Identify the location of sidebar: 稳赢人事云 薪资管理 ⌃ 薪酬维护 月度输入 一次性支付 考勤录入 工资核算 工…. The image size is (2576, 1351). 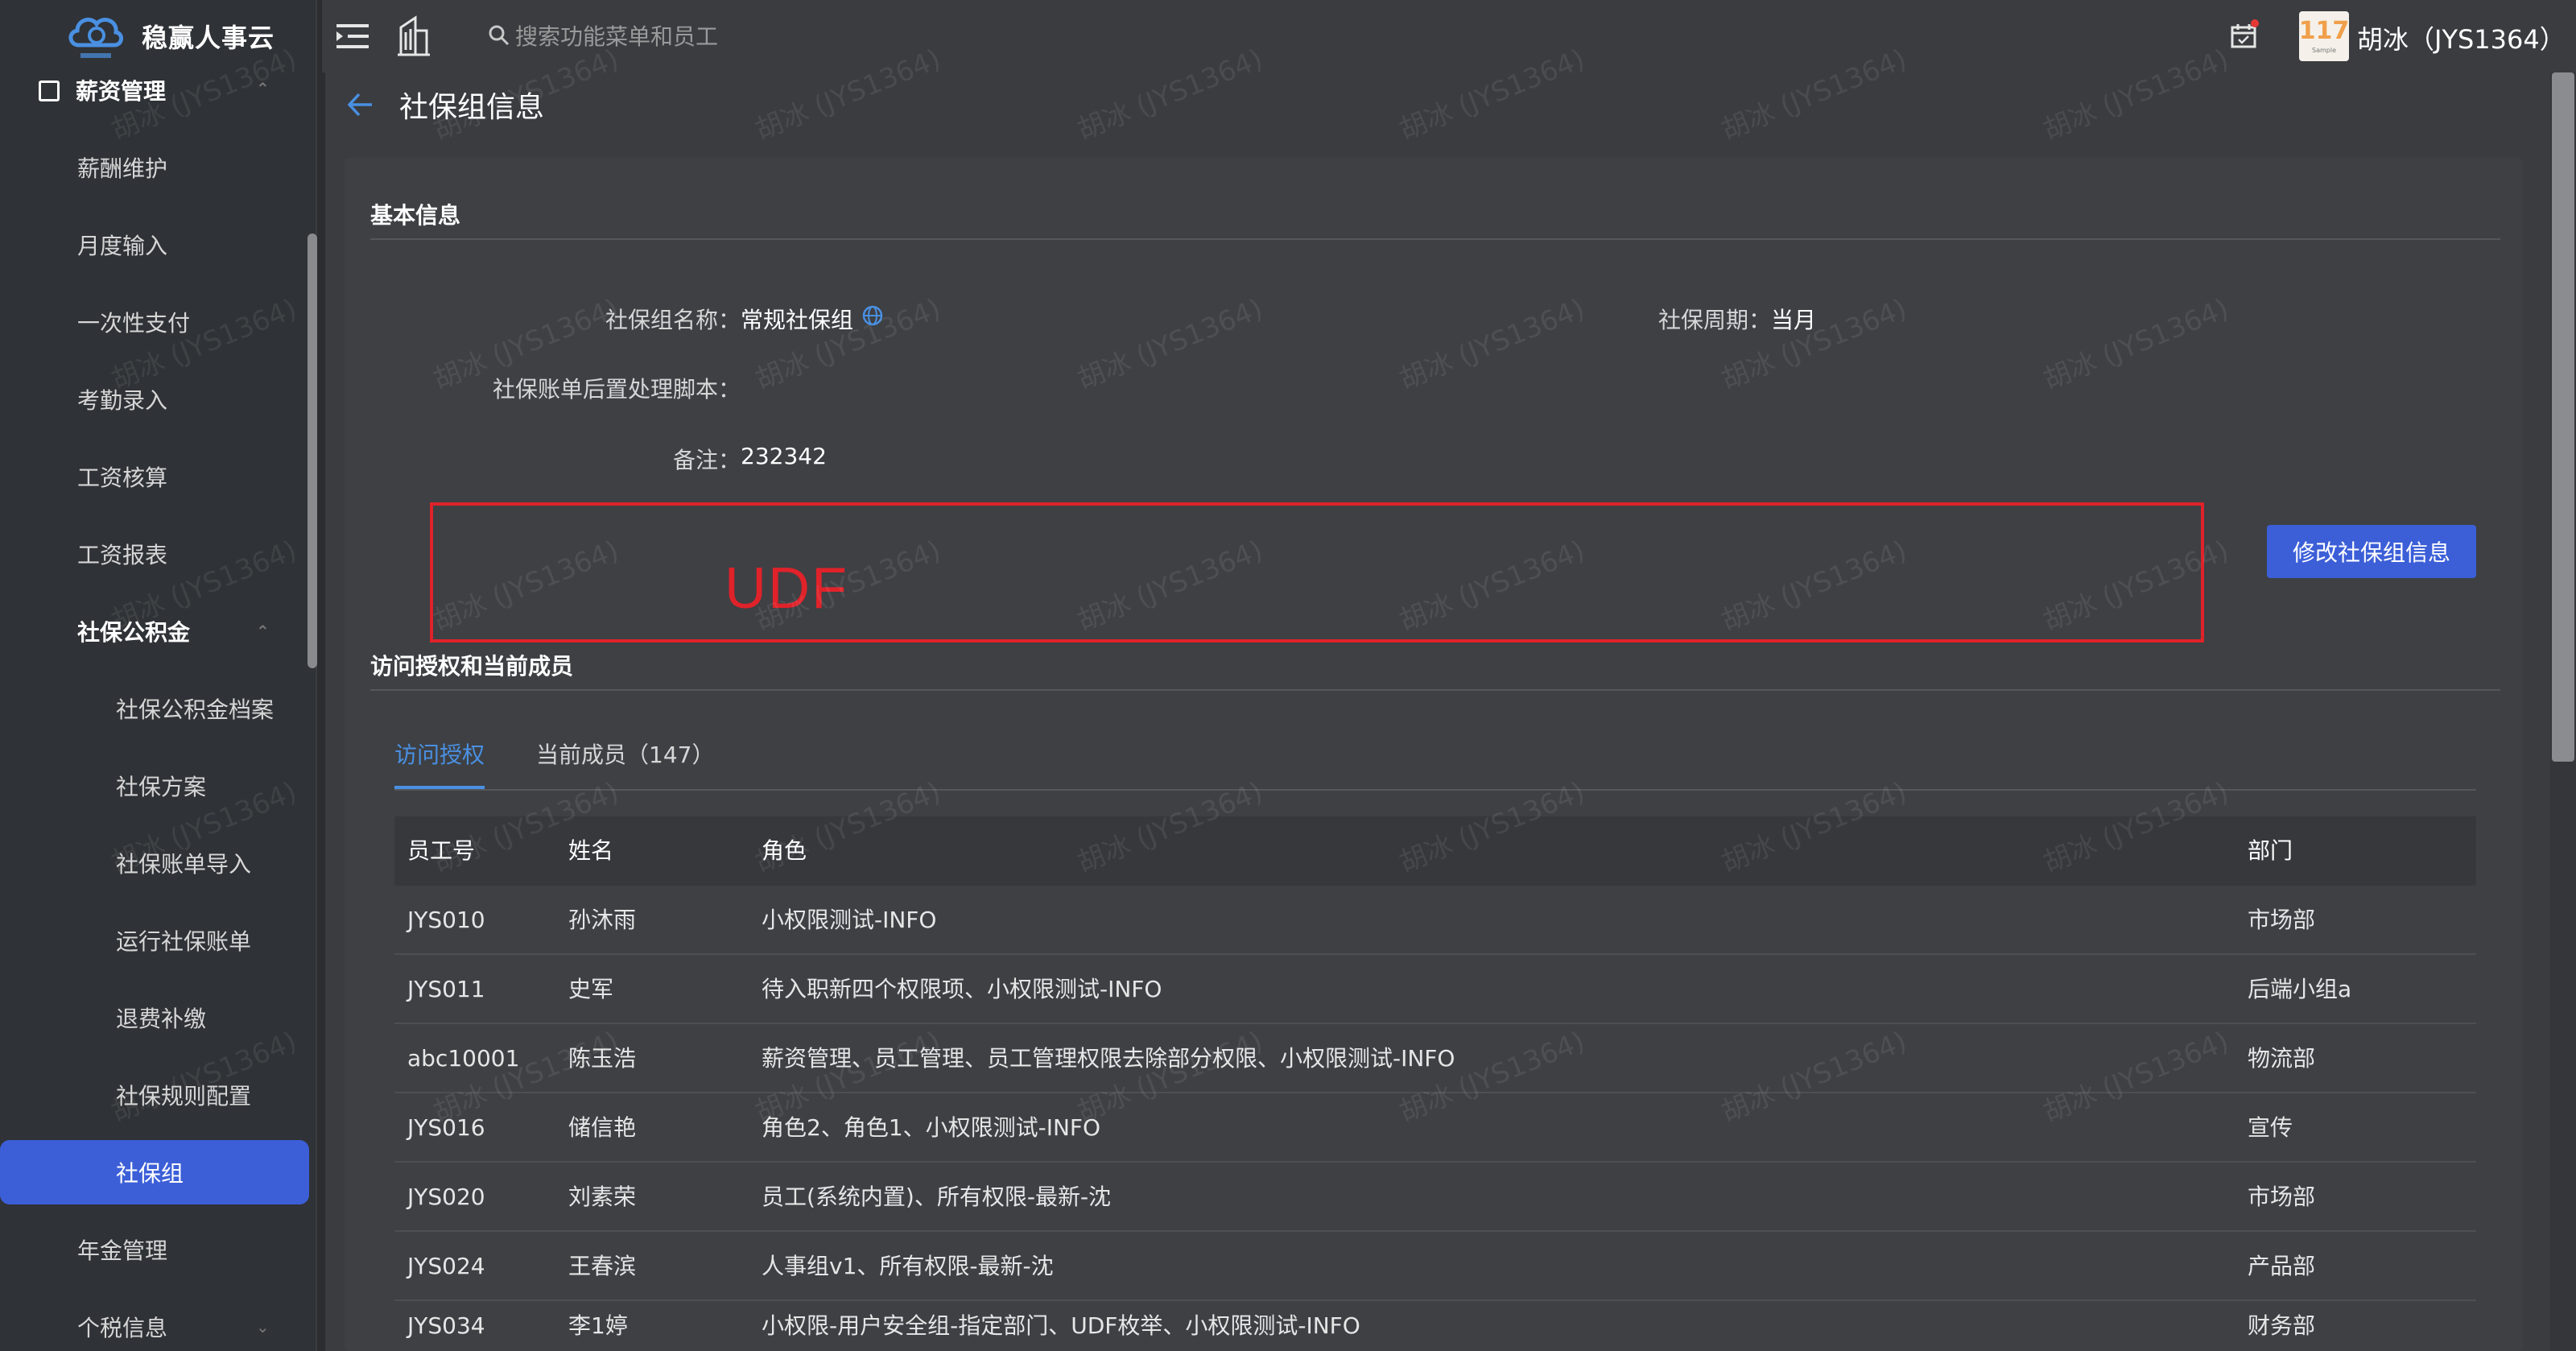
(158, 675).